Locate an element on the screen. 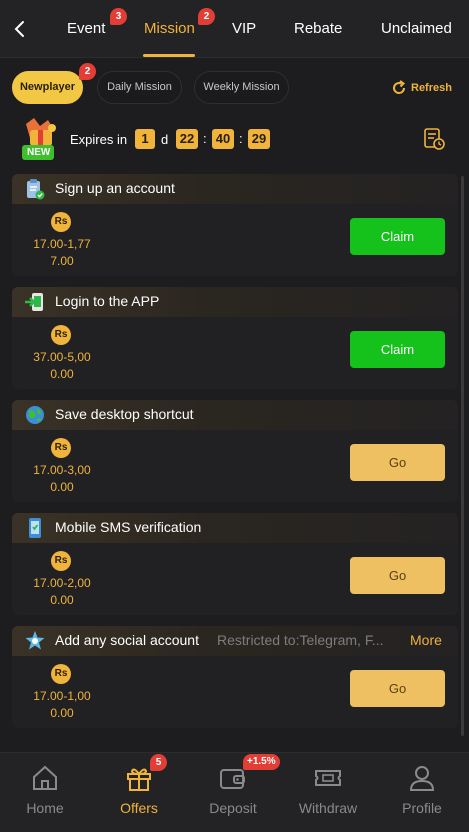 The height and width of the screenshot is (832, 469). new-player-badge-icon: NEW is located at coordinates (40, 139).